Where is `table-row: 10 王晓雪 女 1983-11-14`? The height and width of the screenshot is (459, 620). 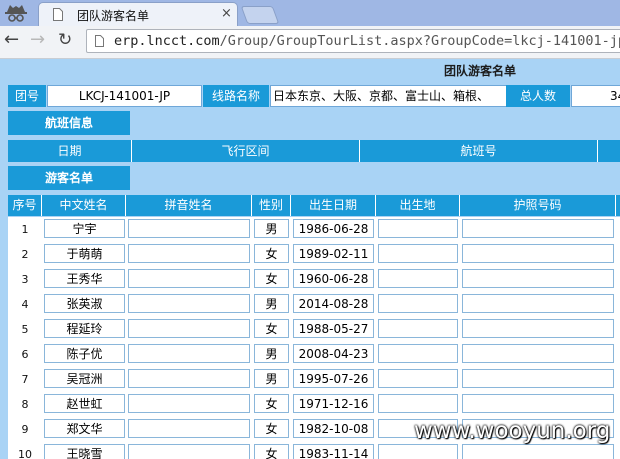 table-row: 10 王晓雪 女 1983-11-14 is located at coordinates (314, 450).